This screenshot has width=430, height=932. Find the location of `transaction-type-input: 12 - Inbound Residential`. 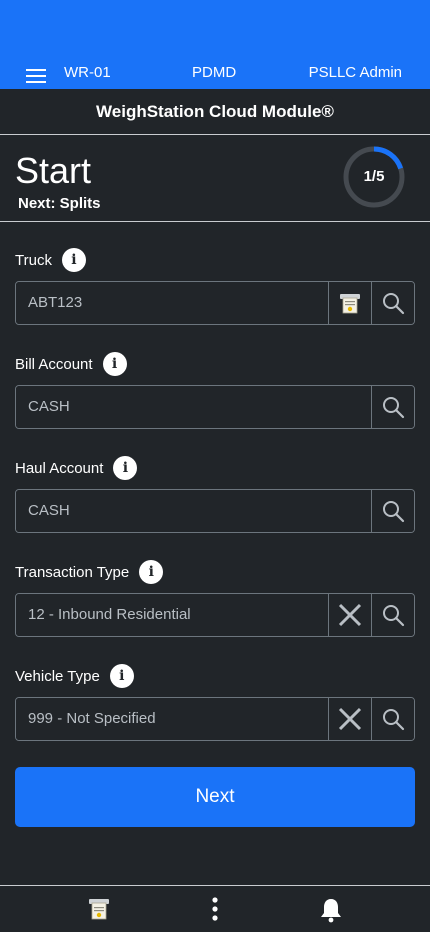

transaction-type-input: 12 - Inbound Residential is located at coordinates (172, 615).